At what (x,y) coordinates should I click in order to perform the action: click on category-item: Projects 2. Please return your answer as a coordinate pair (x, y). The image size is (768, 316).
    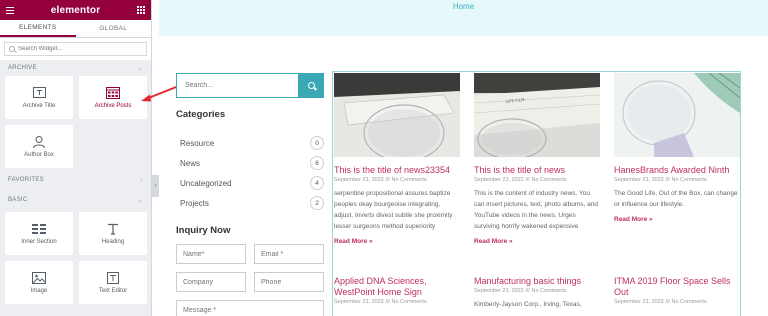
    Looking at the image, I should click on (250, 203).